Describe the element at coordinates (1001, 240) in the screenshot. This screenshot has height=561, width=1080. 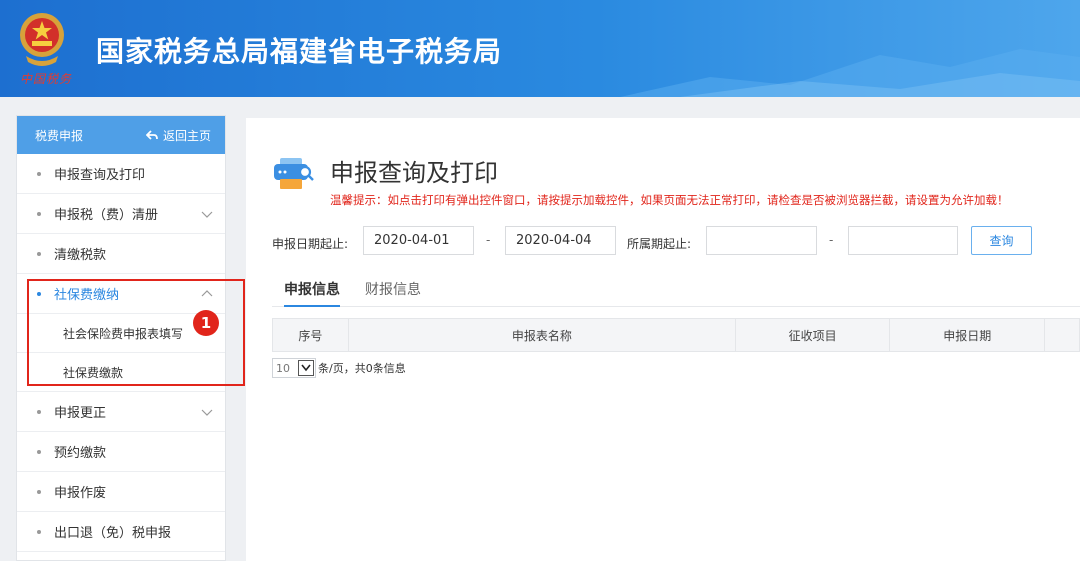
I see `query-button: 查询` at that location.